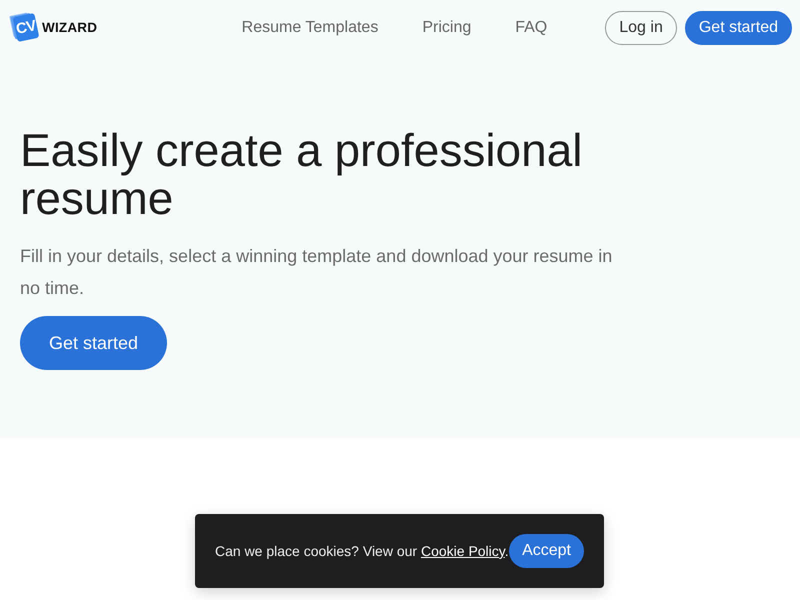 This screenshot has width=800, height=600. What do you see at coordinates (641, 27) in the screenshot?
I see `log-in-button: Log in` at bounding box center [641, 27].